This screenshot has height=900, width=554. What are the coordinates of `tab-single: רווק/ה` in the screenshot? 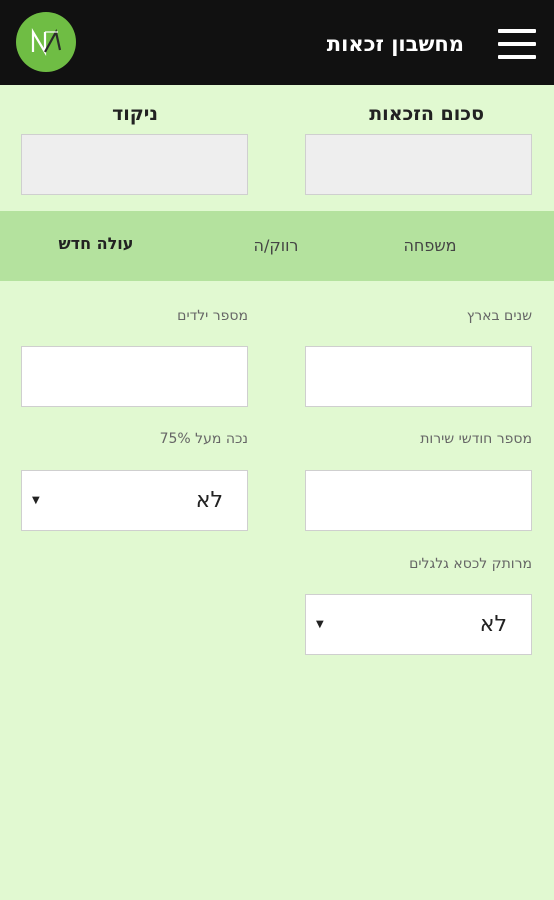 It's located at (276, 246).